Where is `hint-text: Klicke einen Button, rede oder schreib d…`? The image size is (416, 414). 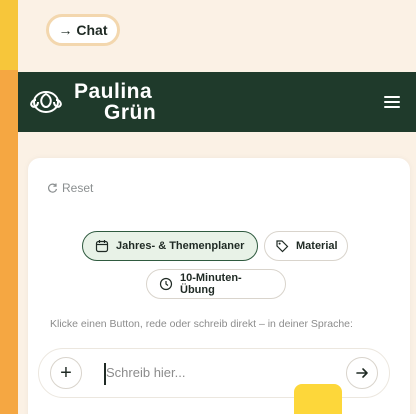 hint-text: Klicke einen Button, rede oder schreib d… is located at coordinates (201, 324).